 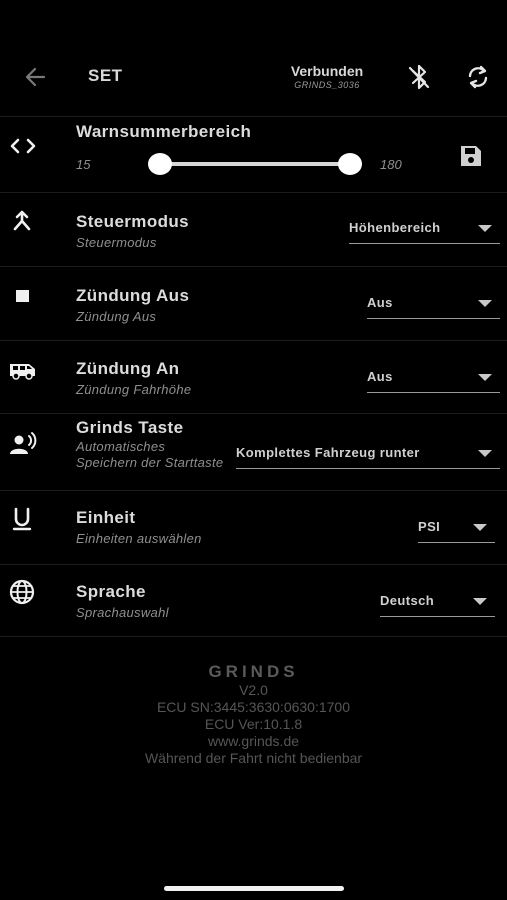 What do you see at coordinates (150, 454) in the screenshot?
I see `setting-subtitle: Automatisches Speichern der Starttaste` at bounding box center [150, 454].